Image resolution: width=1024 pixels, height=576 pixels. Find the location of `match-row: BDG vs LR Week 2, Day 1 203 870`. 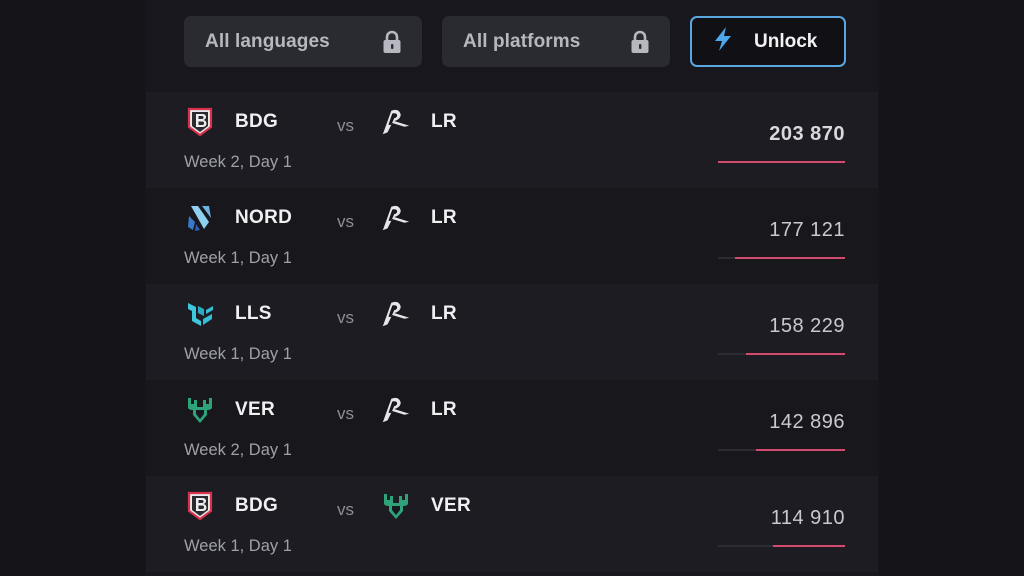

match-row: BDG vs LR Week 2, Day 1 203 870 is located at coordinates (512, 140).